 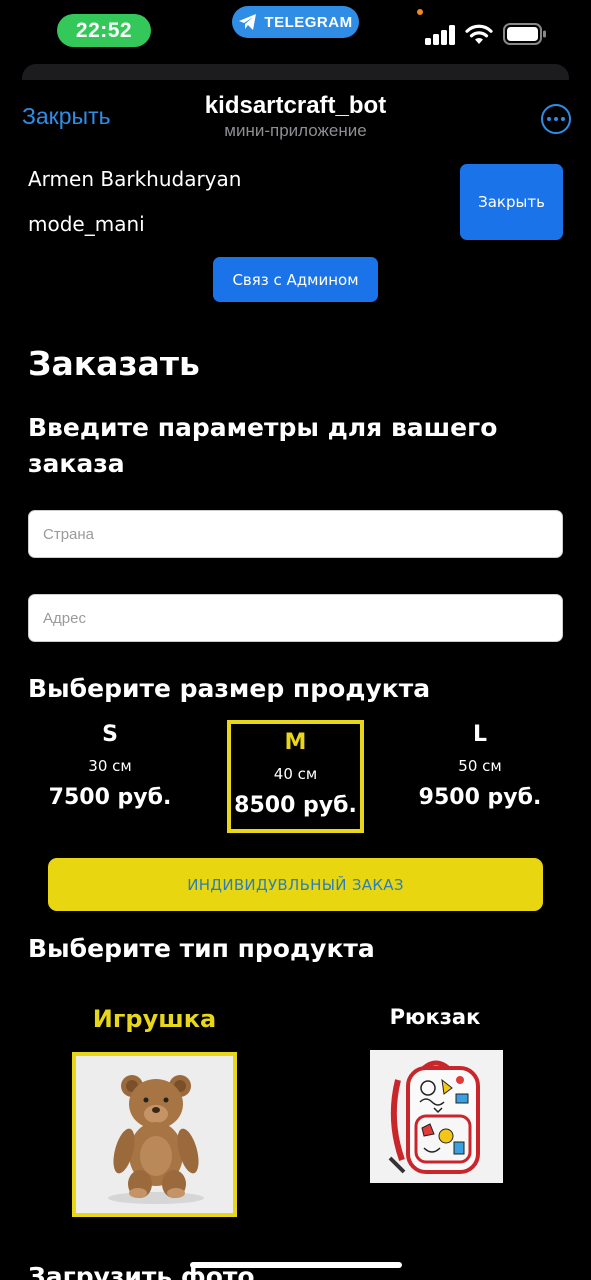 What do you see at coordinates (295, 618) in the screenshot?
I see `address-input` at bounding box center [295, 618].